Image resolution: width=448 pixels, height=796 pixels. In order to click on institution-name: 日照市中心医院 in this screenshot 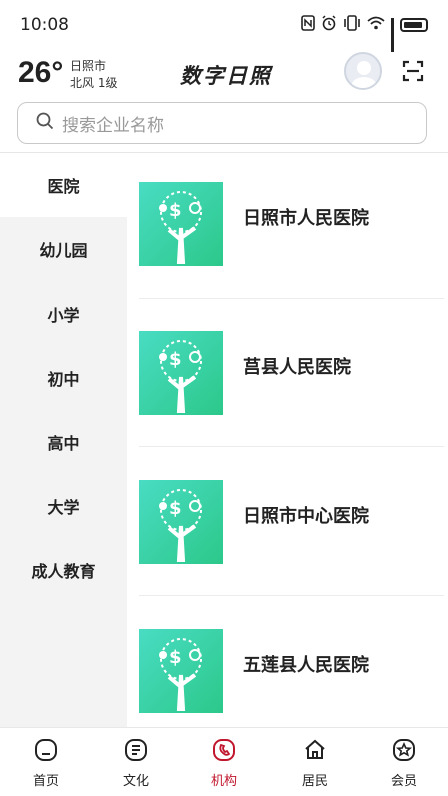, I will do `click(306, 516)`.